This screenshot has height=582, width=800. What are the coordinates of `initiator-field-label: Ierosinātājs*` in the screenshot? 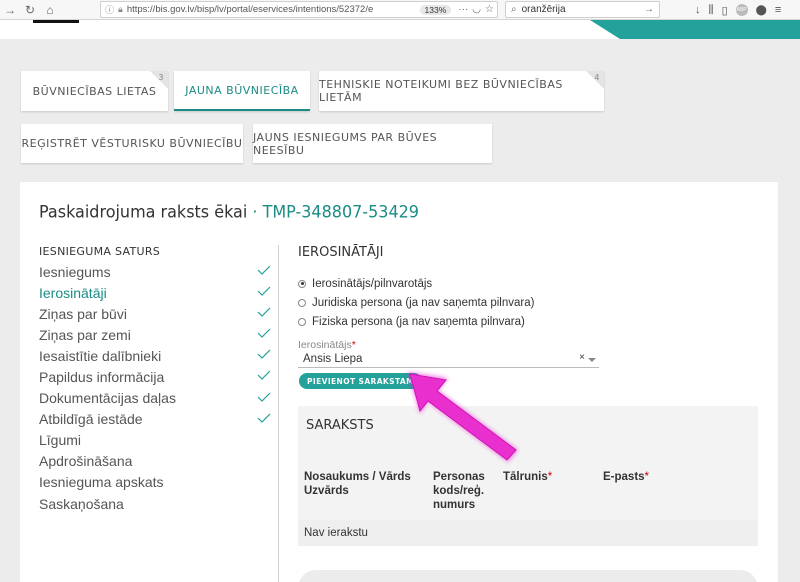 It's located at (528, 345).